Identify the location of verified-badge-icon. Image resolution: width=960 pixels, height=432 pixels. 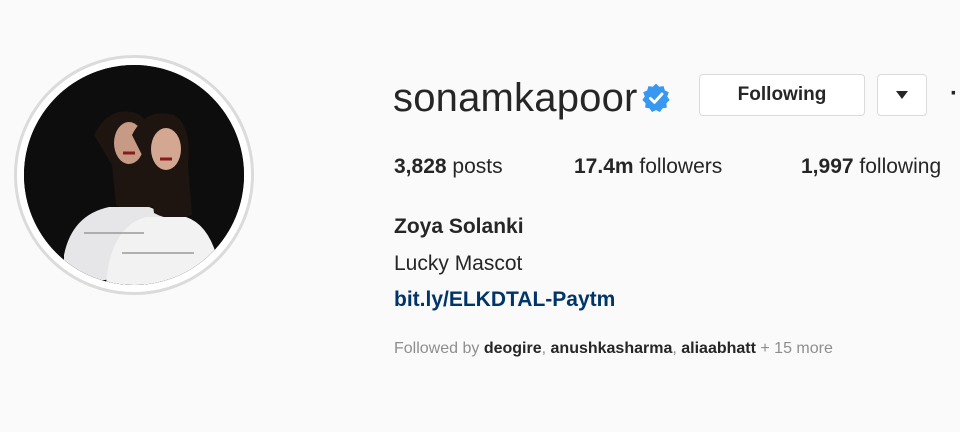
(656, 97).